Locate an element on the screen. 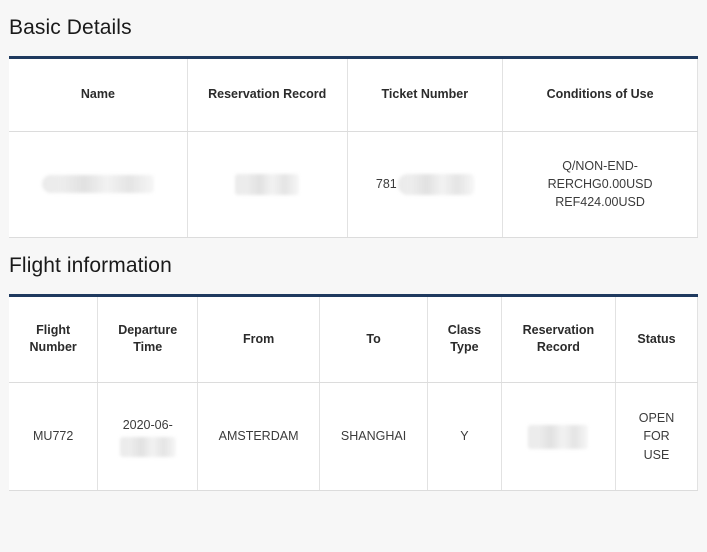 This screenshot has height=552, width=707. ticket-number-prefix: 781 is located at coordinates (386, 183).